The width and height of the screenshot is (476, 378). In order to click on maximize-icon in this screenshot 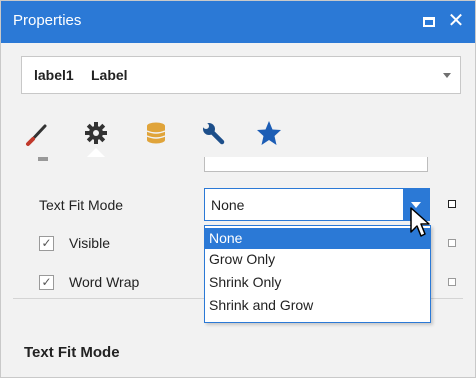, I will do `click(429, 22)`.